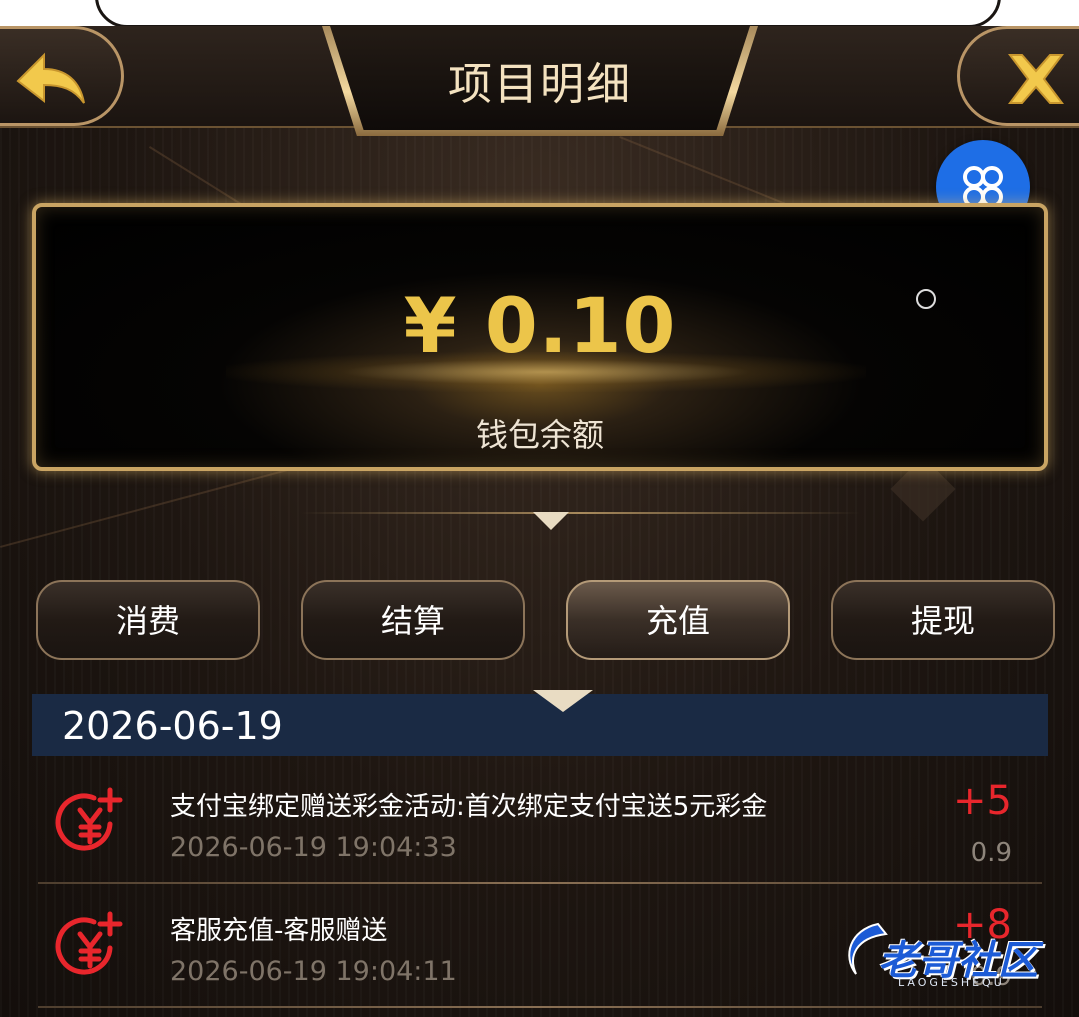 The height and width of the screenshot is (1017, 1079). Describe the element at coordinates (563, 701) in the screenshot. I see `tab-pointer-icon` at that location.